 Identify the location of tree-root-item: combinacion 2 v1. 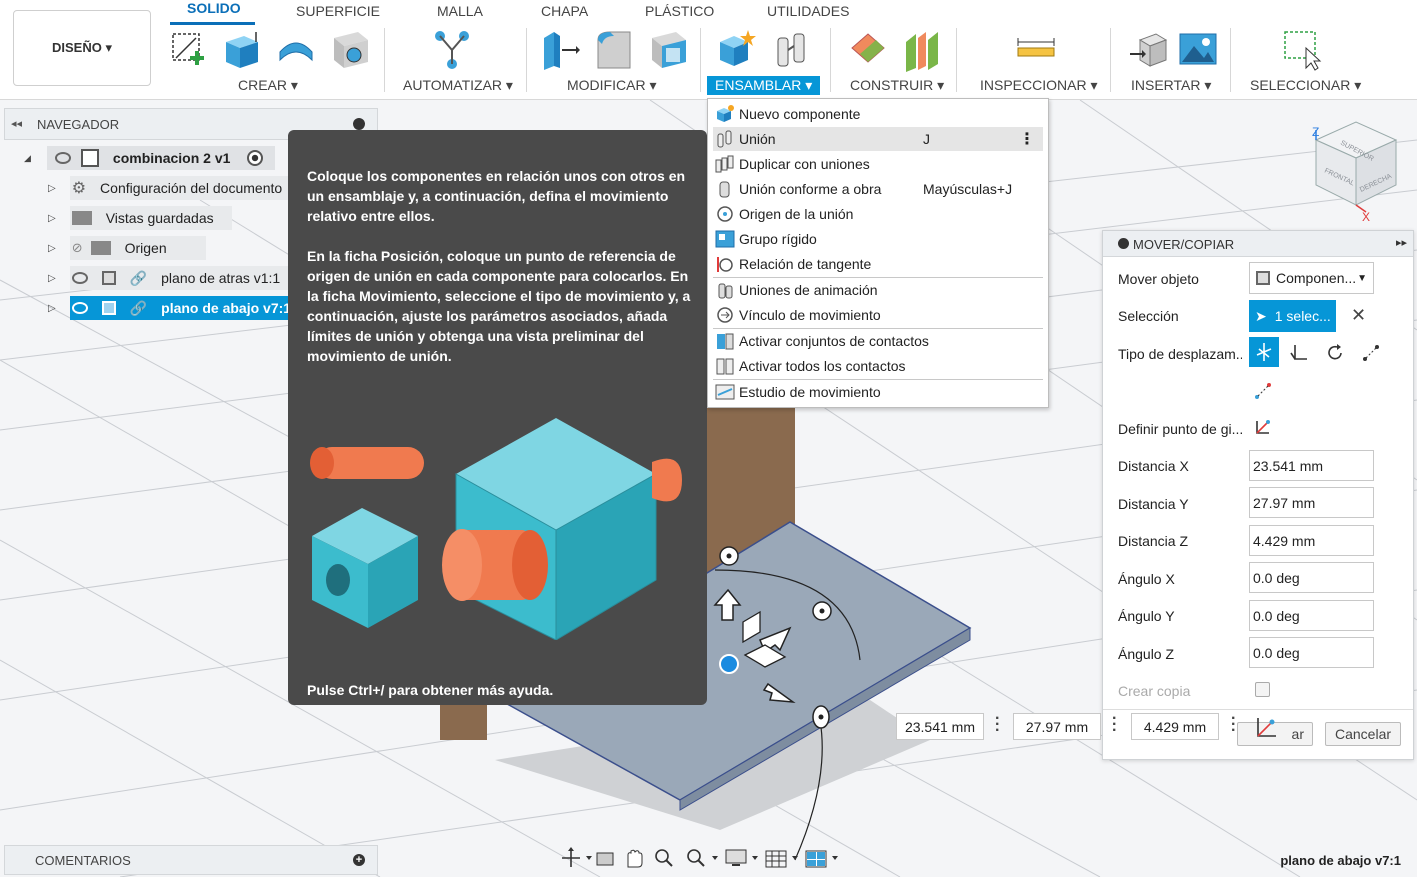
(160, 158).